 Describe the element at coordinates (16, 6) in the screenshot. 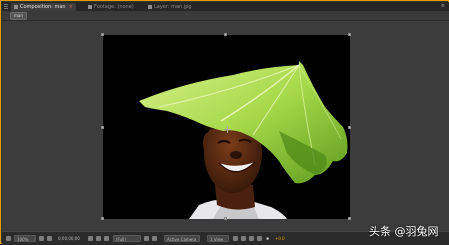

I see `composition-icon` at that location.